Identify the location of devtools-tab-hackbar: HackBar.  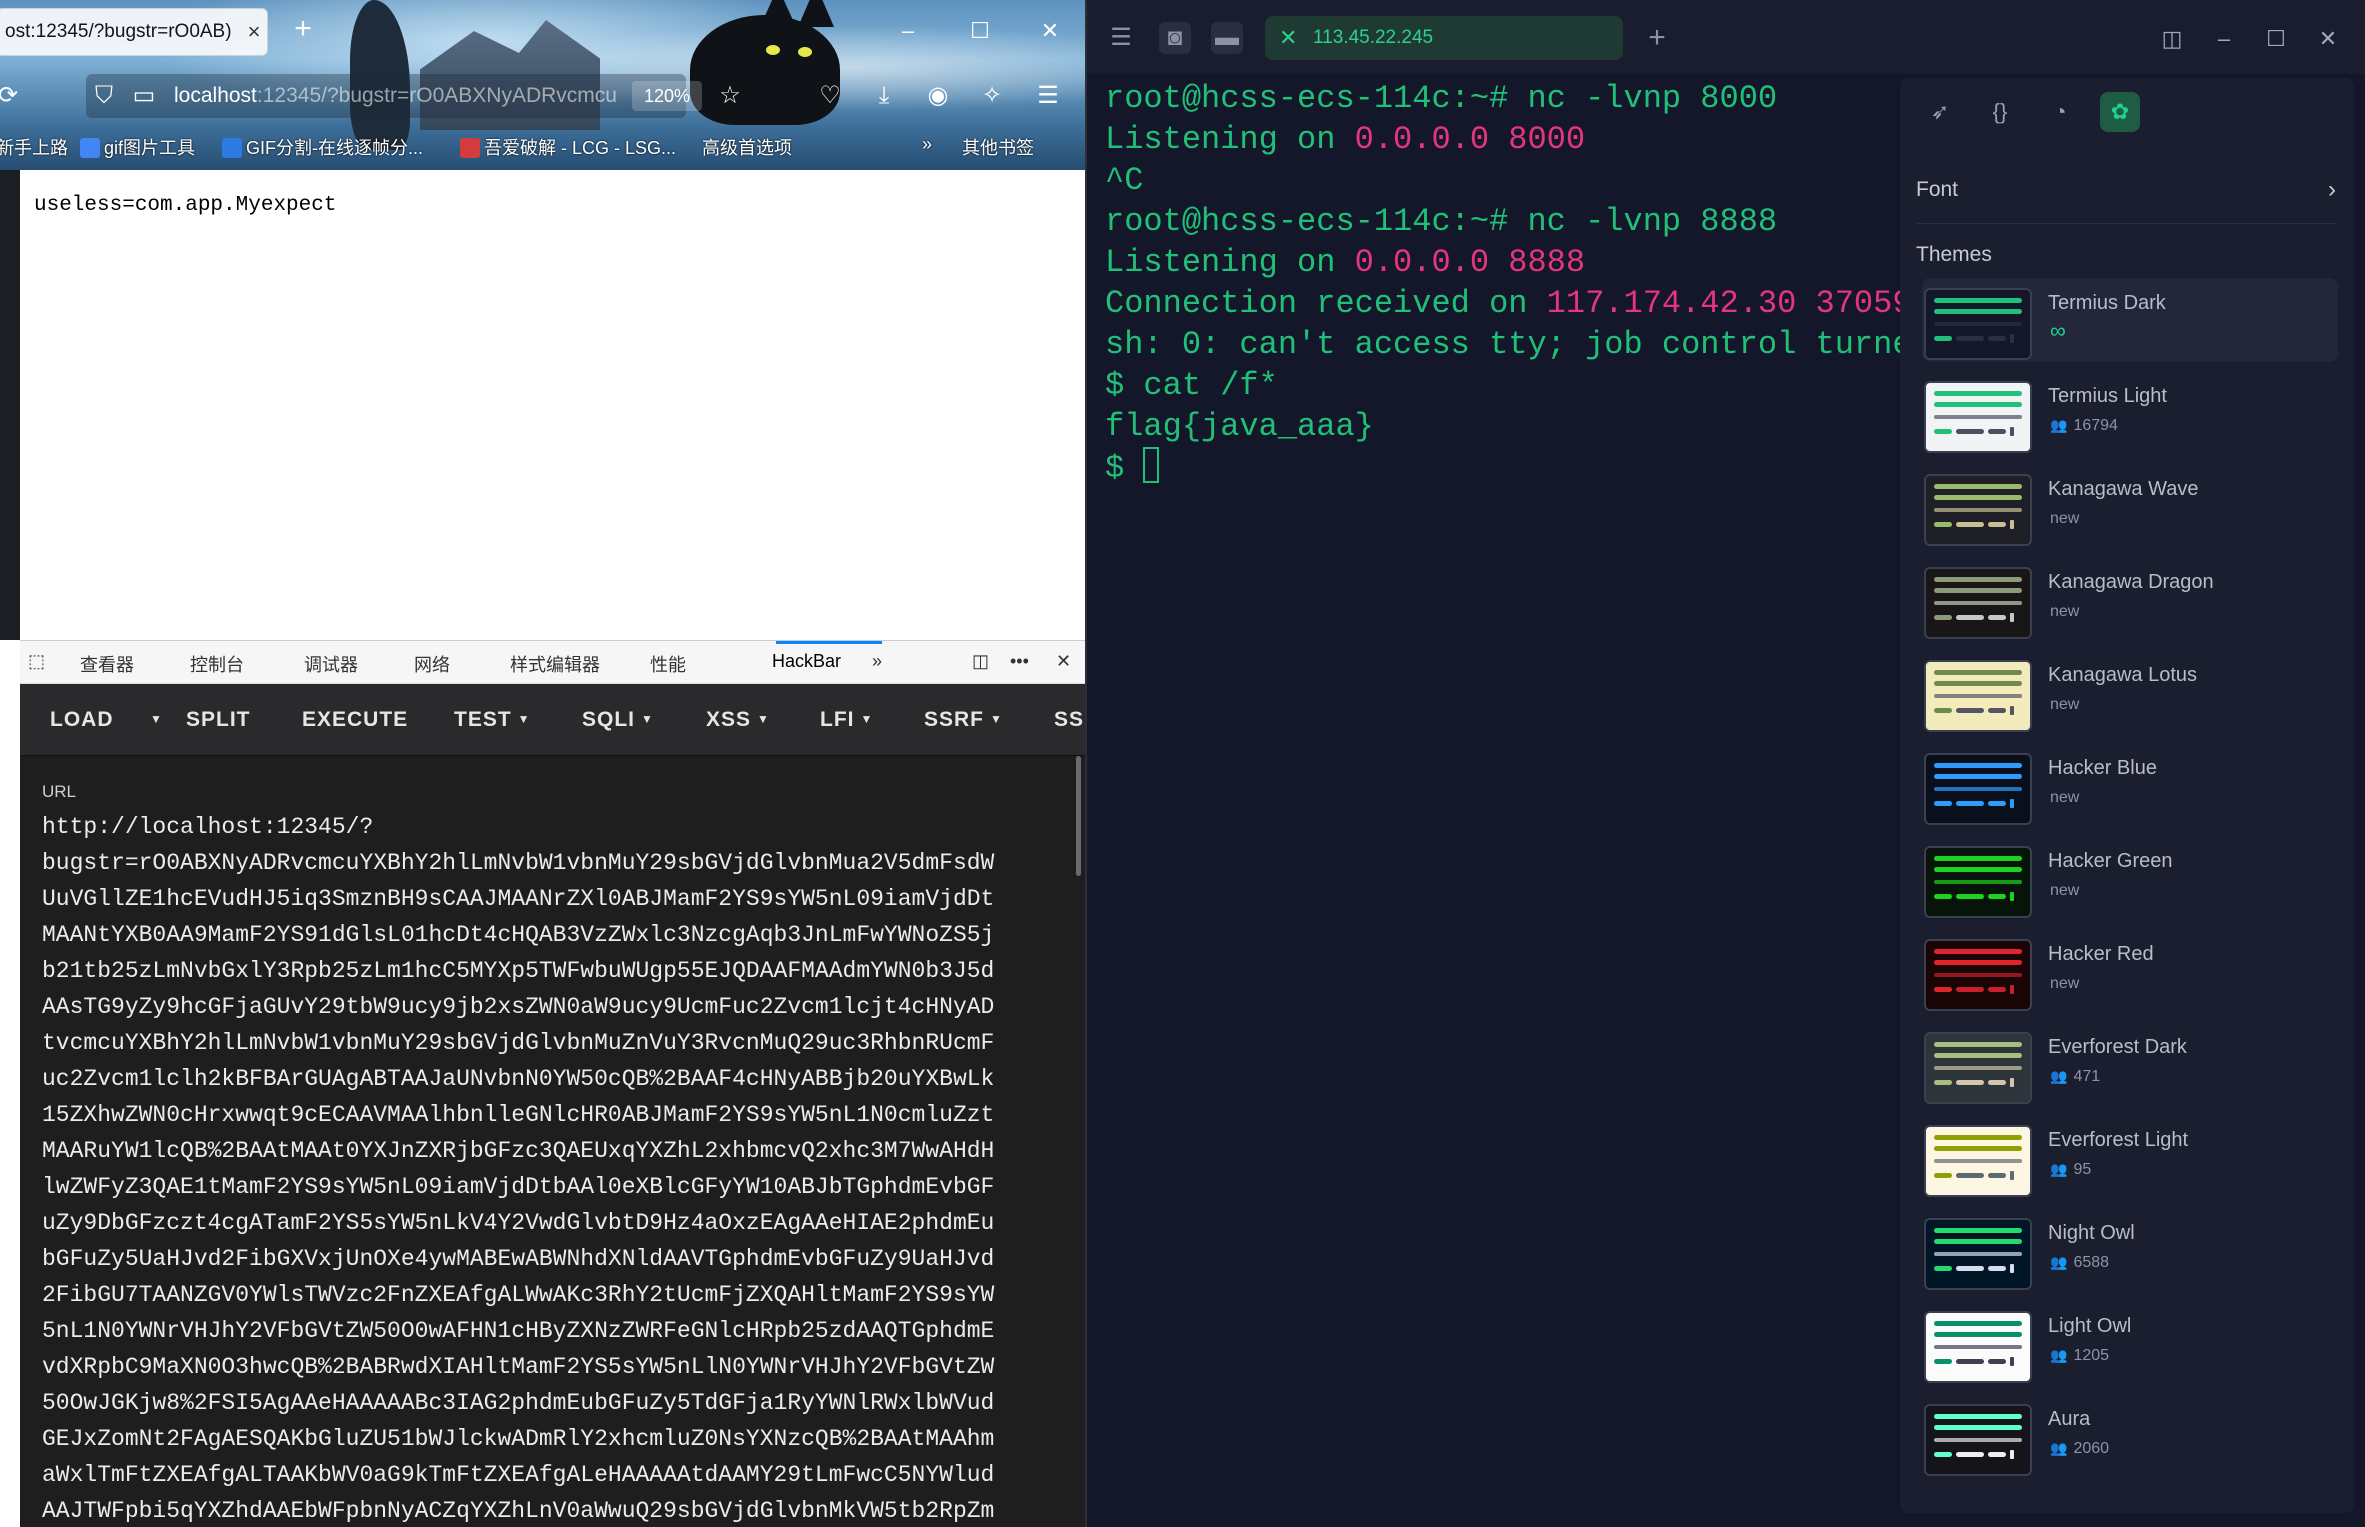
(806, 661).